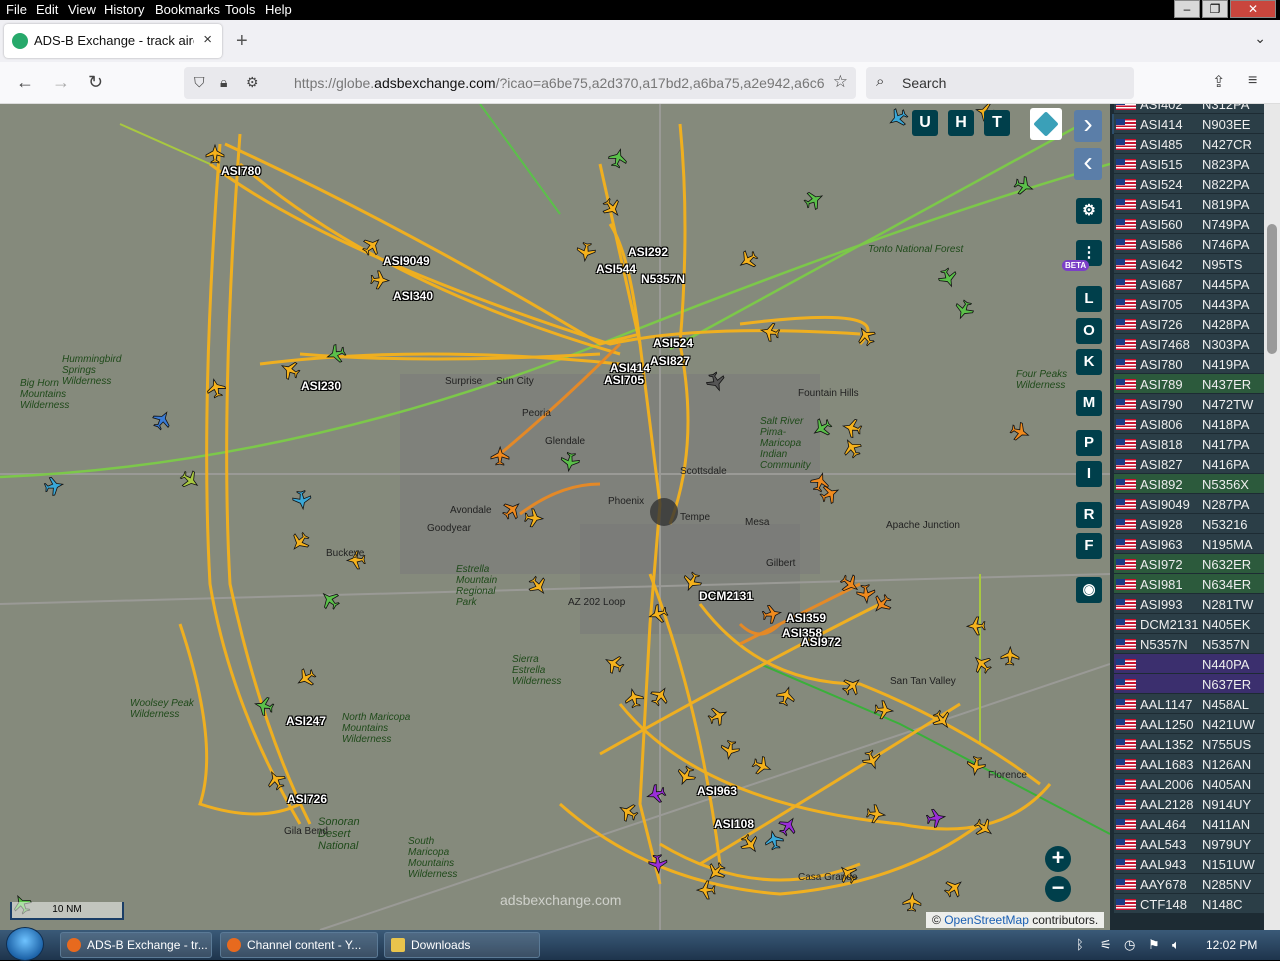  Describe the element at coordinates (1189, 664) in the screenshot. I see `aircraft-row: N440PA` at that location.